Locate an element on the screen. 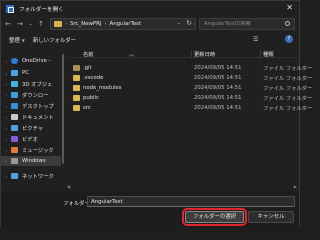  music-icon is located at coordinates (14, 150).